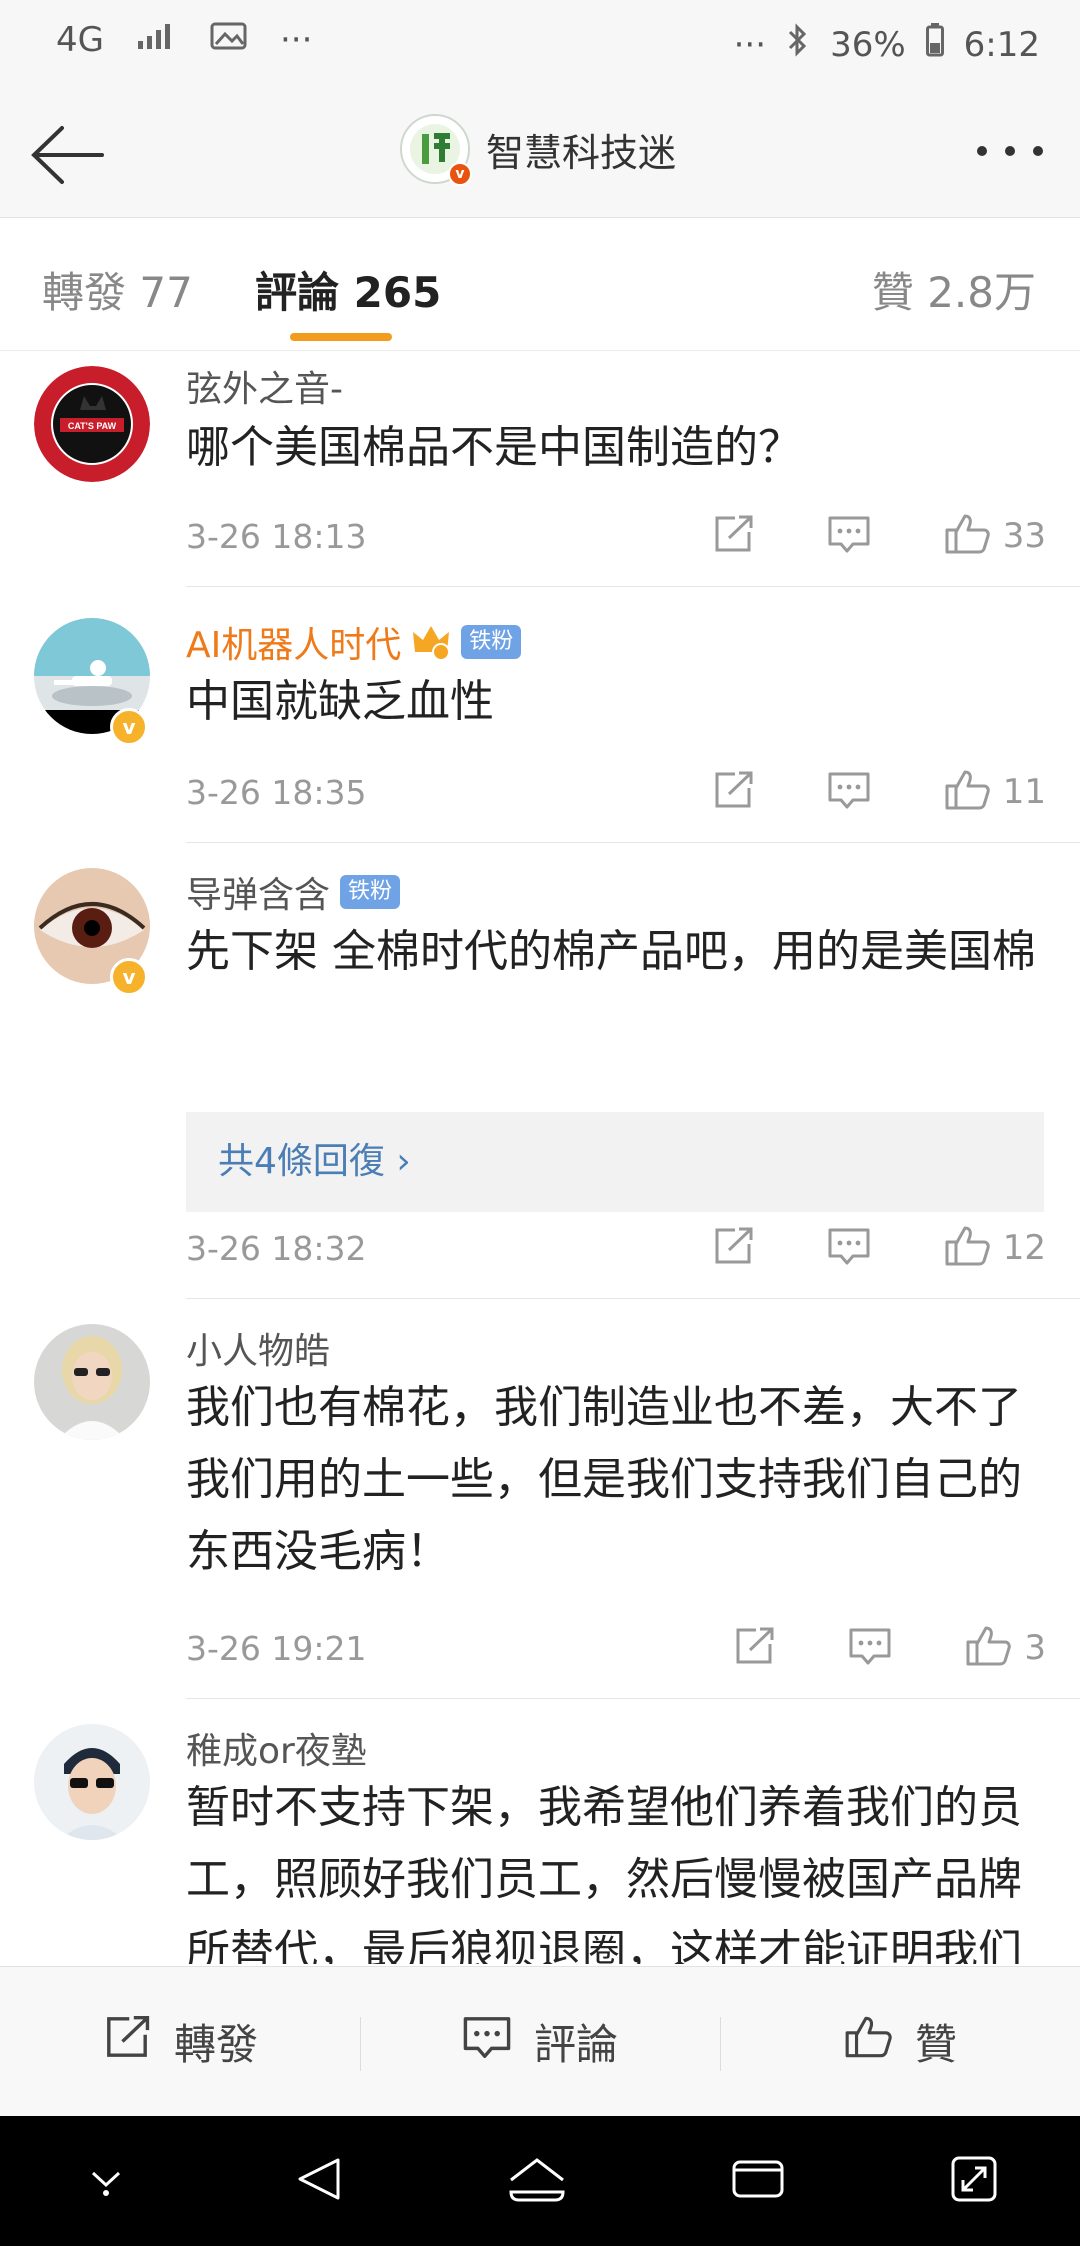 Image resolution: width=1080 pixels, height=2246 pixels. Describe the element at coordinates (276, 1748) in the screenshot. I see `username: 稚成or夜塾` at that location.